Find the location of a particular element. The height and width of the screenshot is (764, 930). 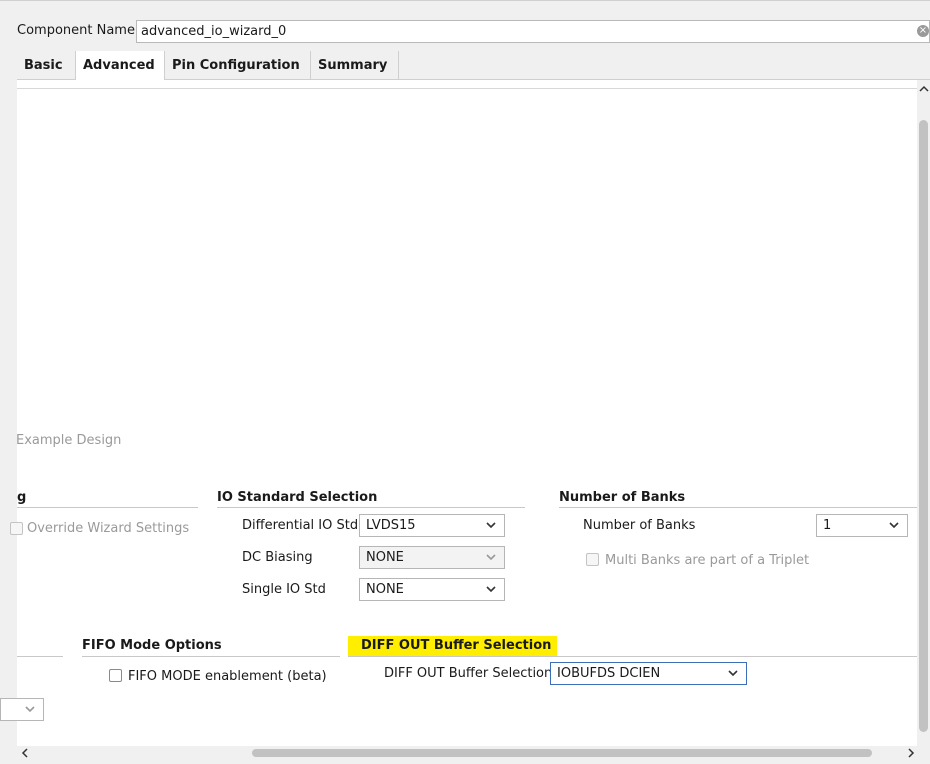

panel-divider is located at coordinates (467, 88).